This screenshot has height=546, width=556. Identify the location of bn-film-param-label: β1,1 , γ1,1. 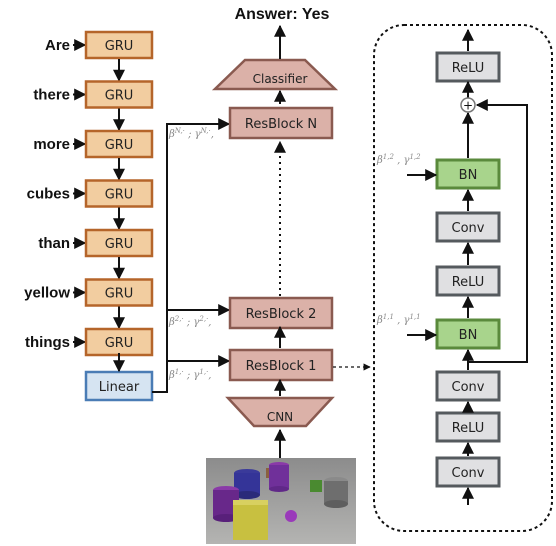
(398, 319).